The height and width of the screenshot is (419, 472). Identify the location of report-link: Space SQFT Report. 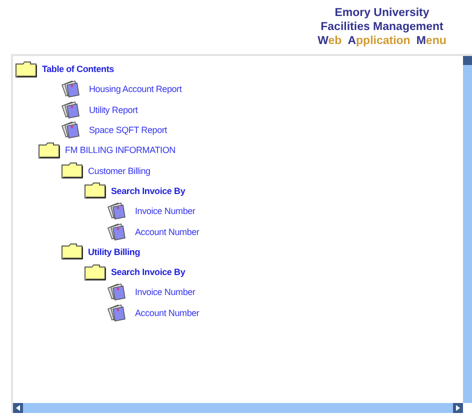
(128, 130).